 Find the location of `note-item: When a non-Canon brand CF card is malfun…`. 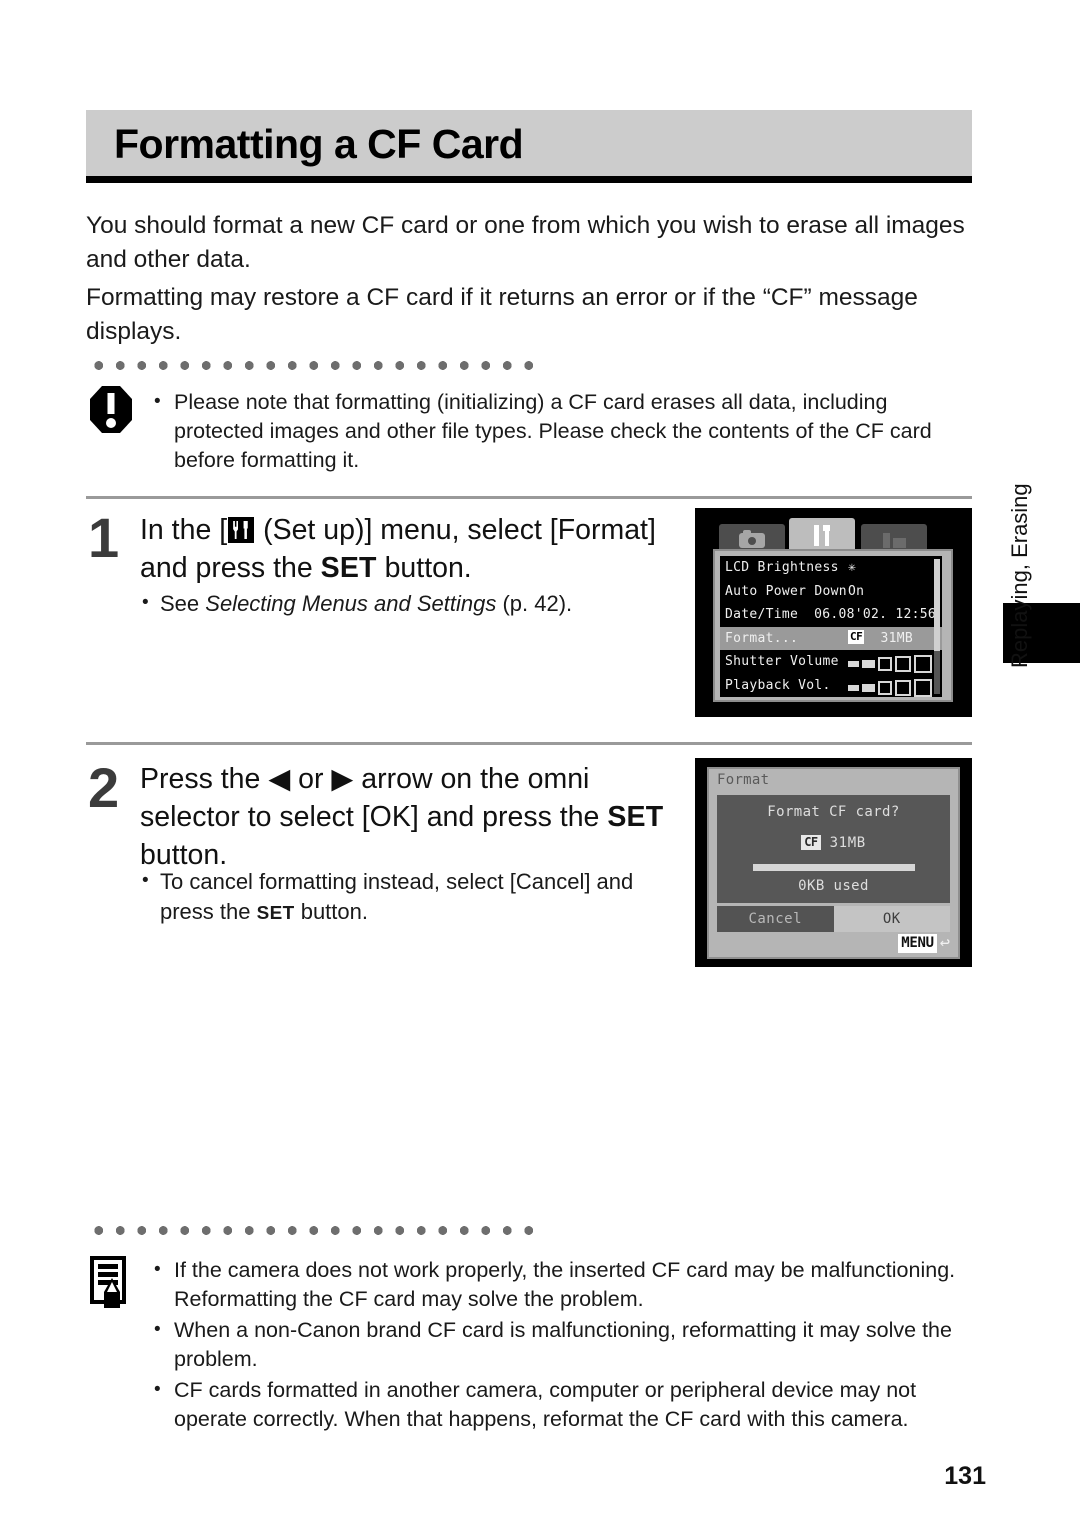

note-item: When a non-Canon brand CF card is malfun… is located at coordinates (564, 1344).